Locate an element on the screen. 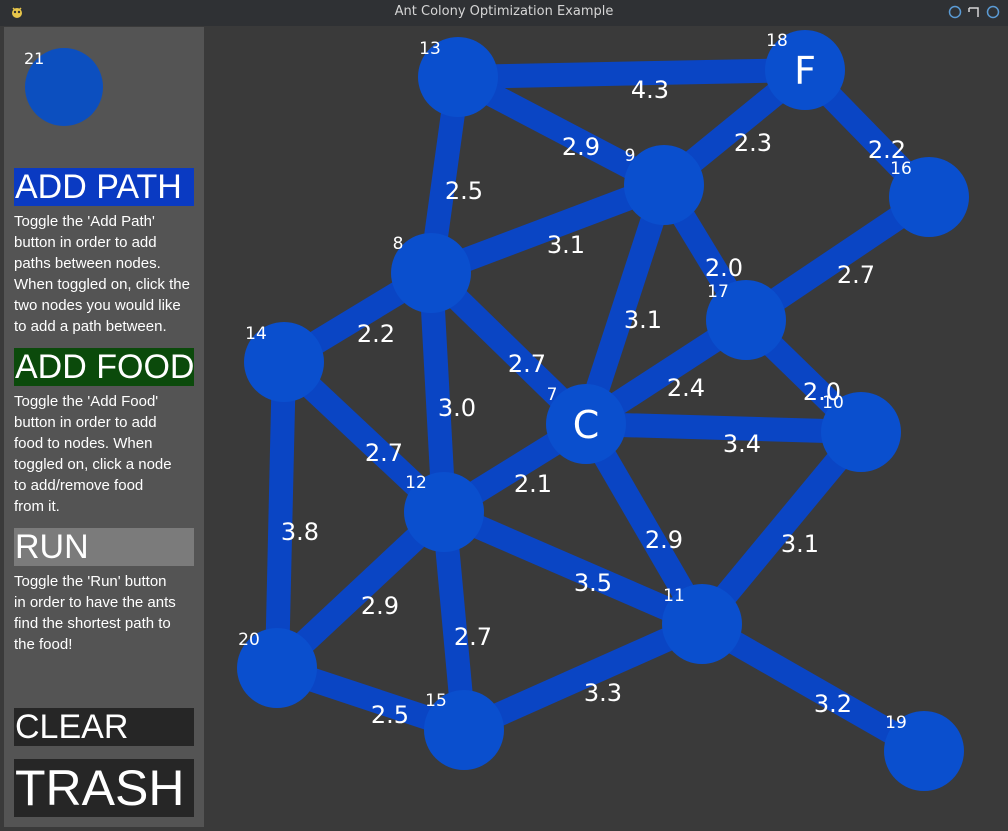 Image resolution: width=1008 pixels, height=831 pixels. edge-weight-label: 2.3 is located at coordinates (753, 143).